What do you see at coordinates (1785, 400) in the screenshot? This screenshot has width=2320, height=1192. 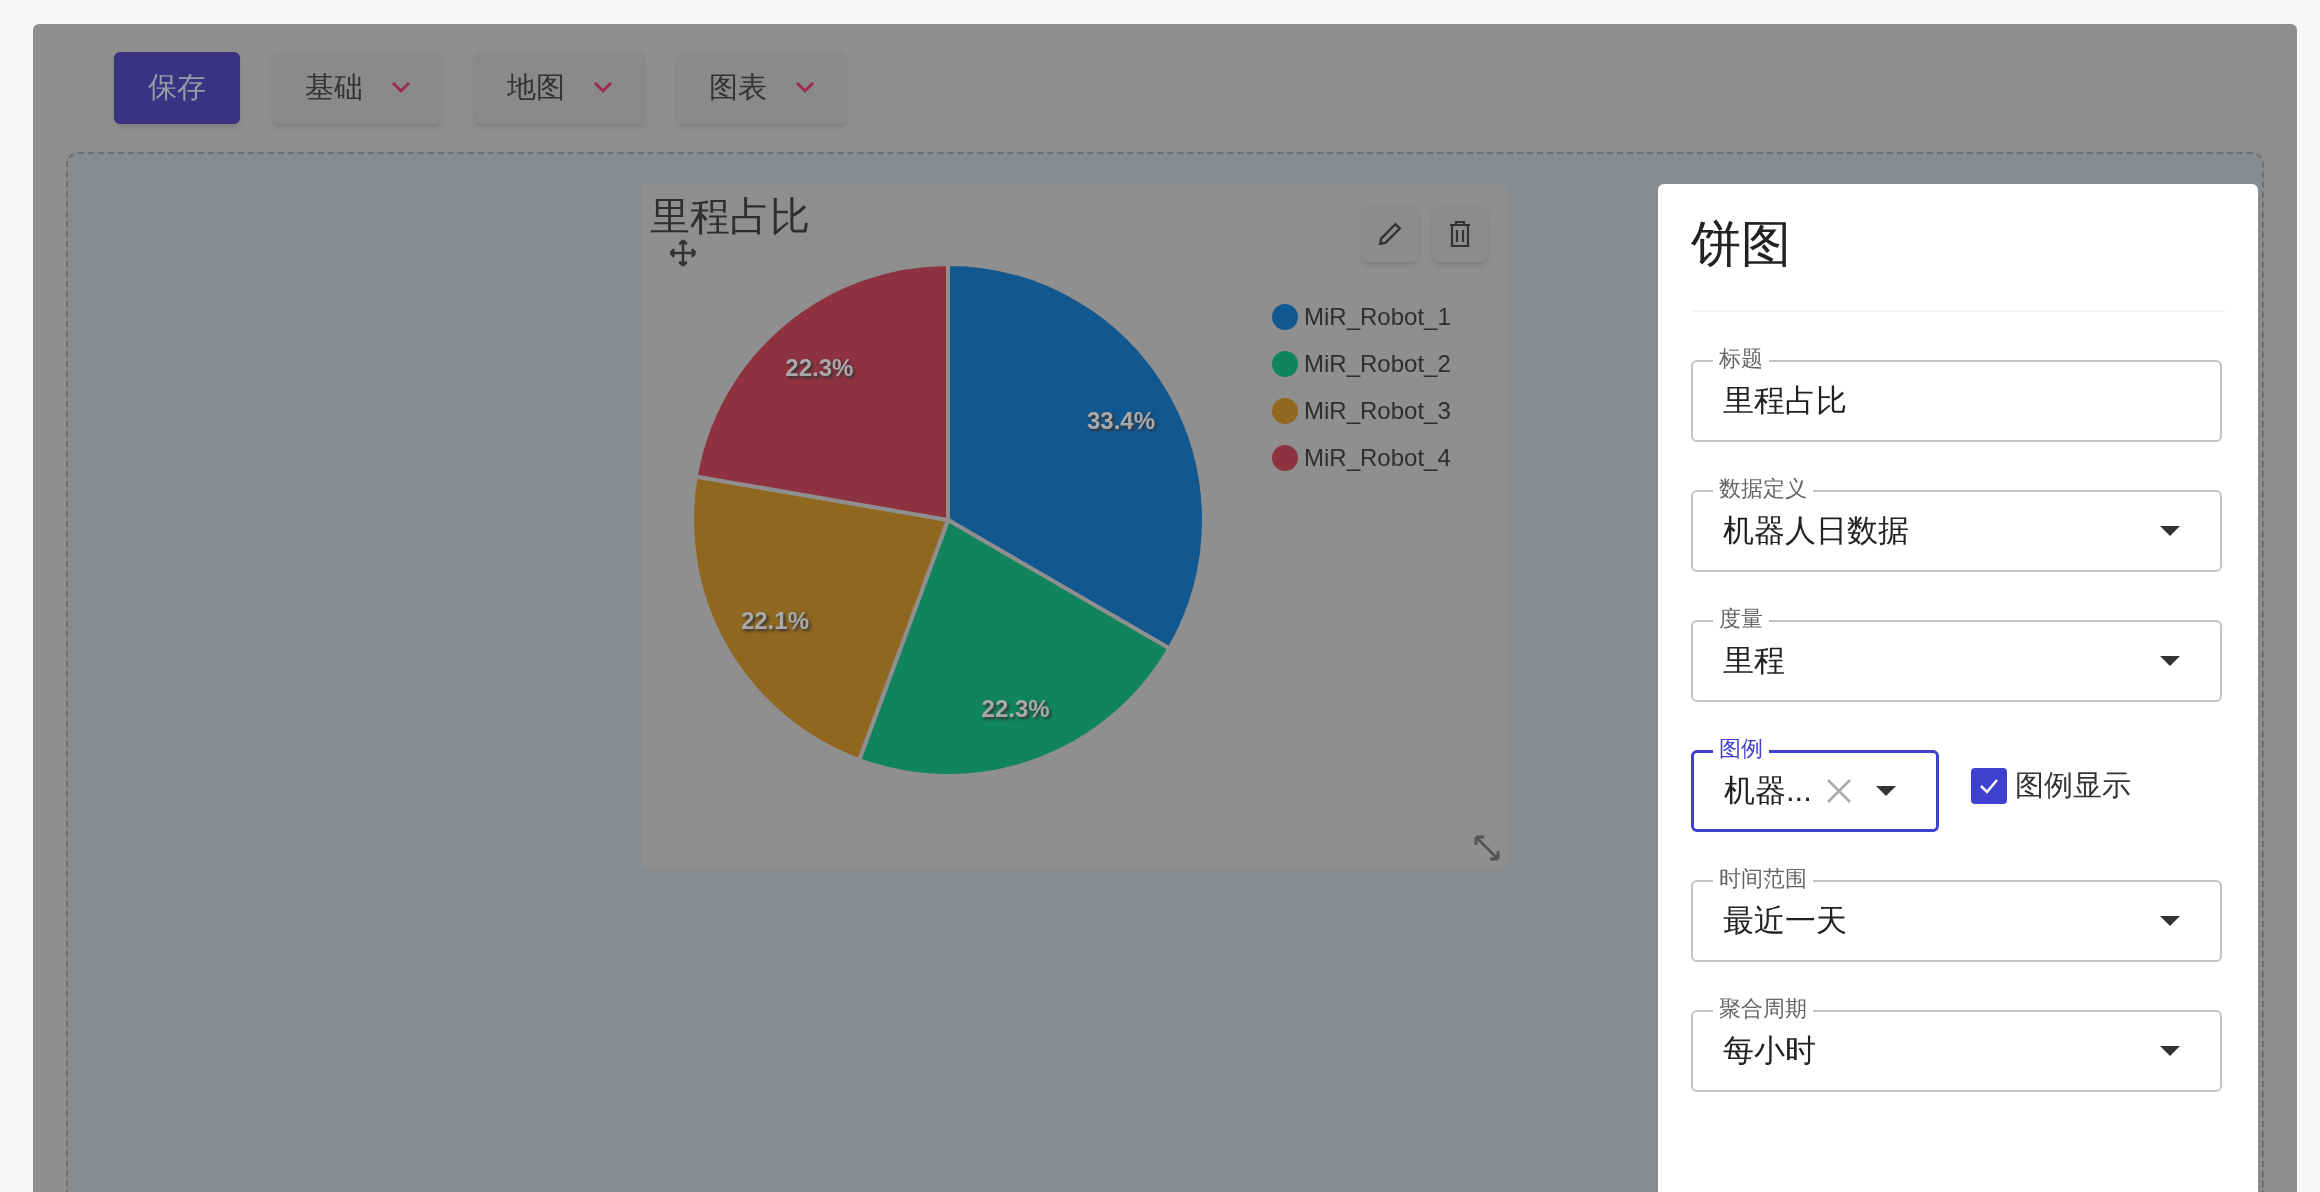 I see `field-value: 里程占比` at bounding box center [1785, 400].